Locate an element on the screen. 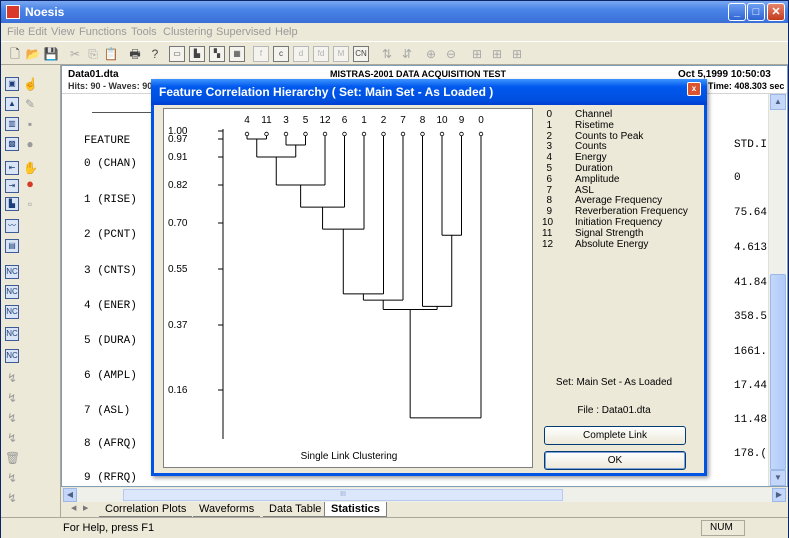 The width and height of the screenshot is (789, 538). menu-view: View is located at coordinates (63, 32).